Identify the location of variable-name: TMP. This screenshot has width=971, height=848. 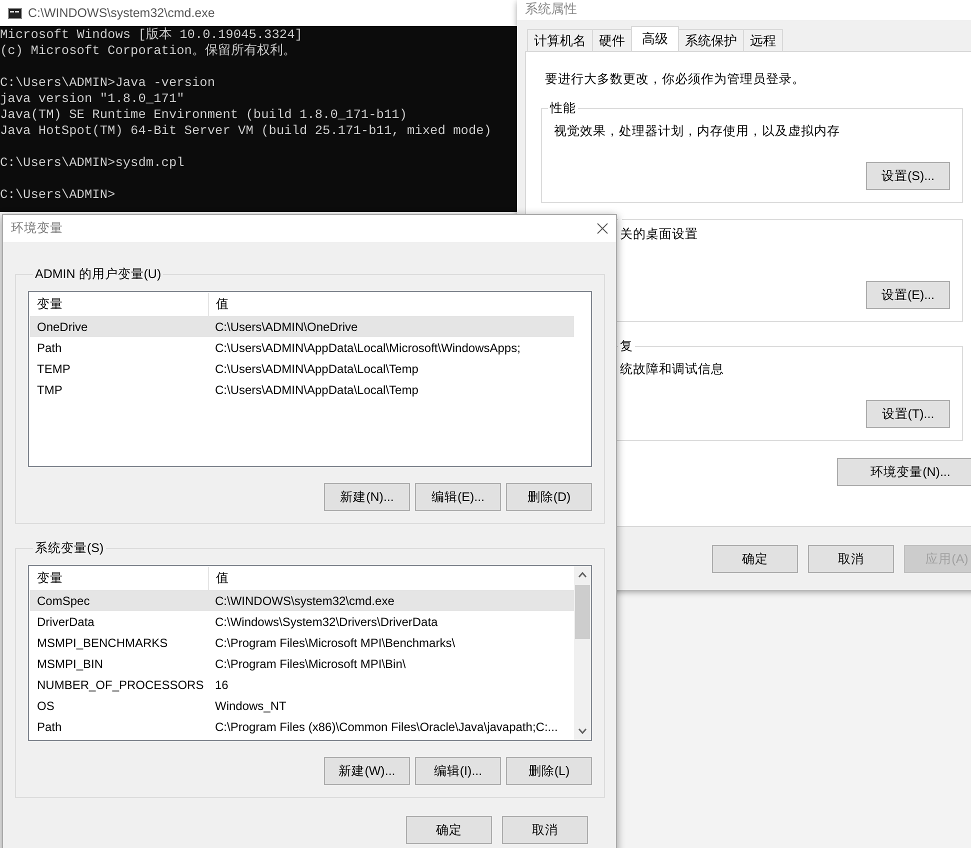
(50, 389).